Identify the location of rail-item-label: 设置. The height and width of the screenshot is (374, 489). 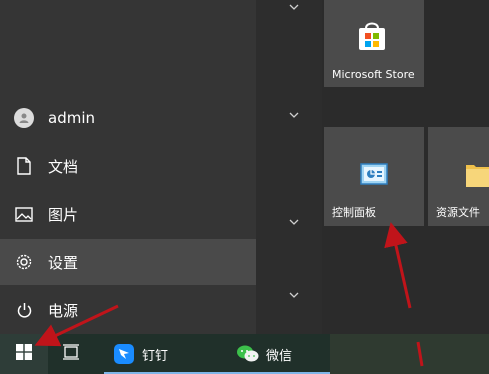
(63, 262).